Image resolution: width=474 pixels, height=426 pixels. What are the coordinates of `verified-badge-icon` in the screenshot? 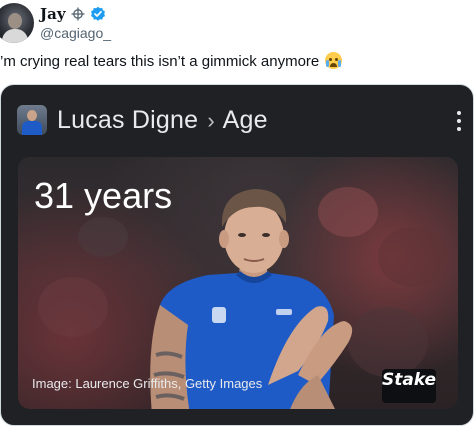 It's located at (98, 14).